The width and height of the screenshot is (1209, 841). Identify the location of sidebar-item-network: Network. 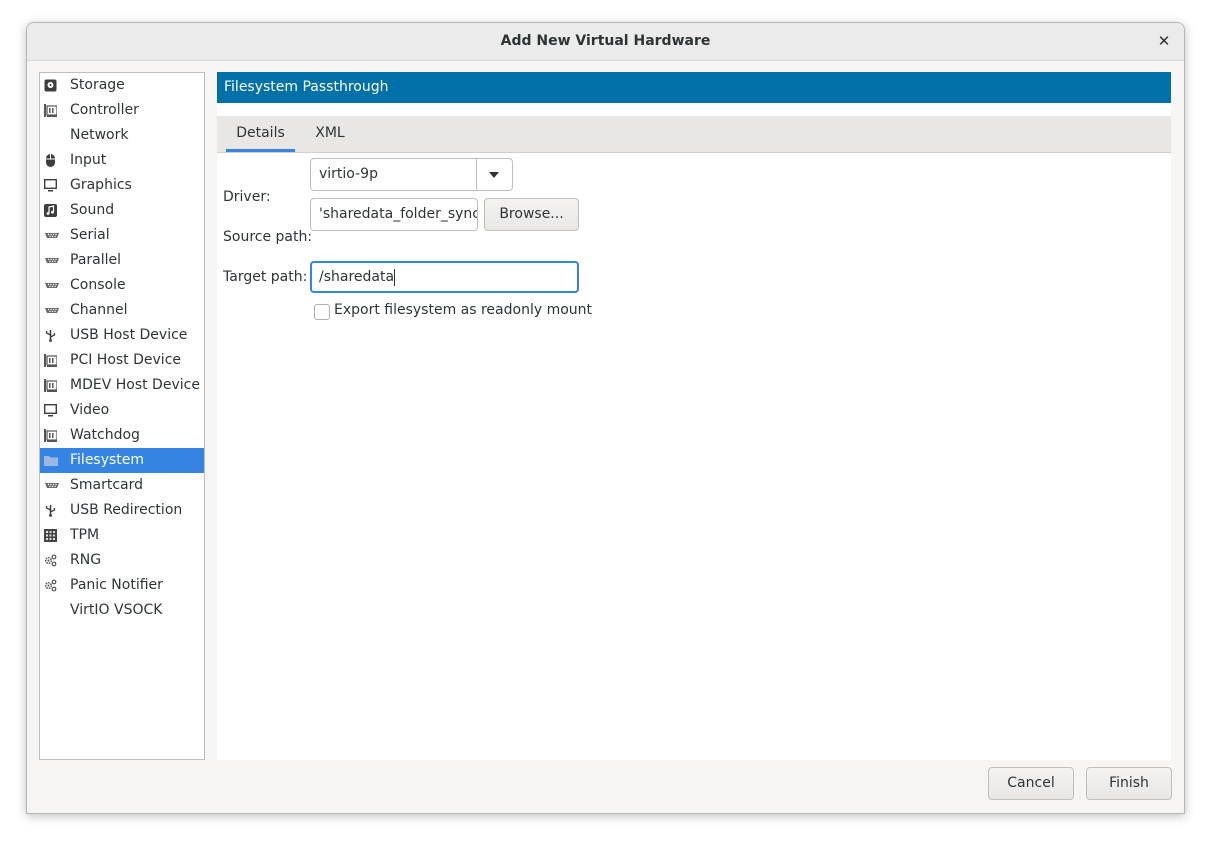
(122, 135).